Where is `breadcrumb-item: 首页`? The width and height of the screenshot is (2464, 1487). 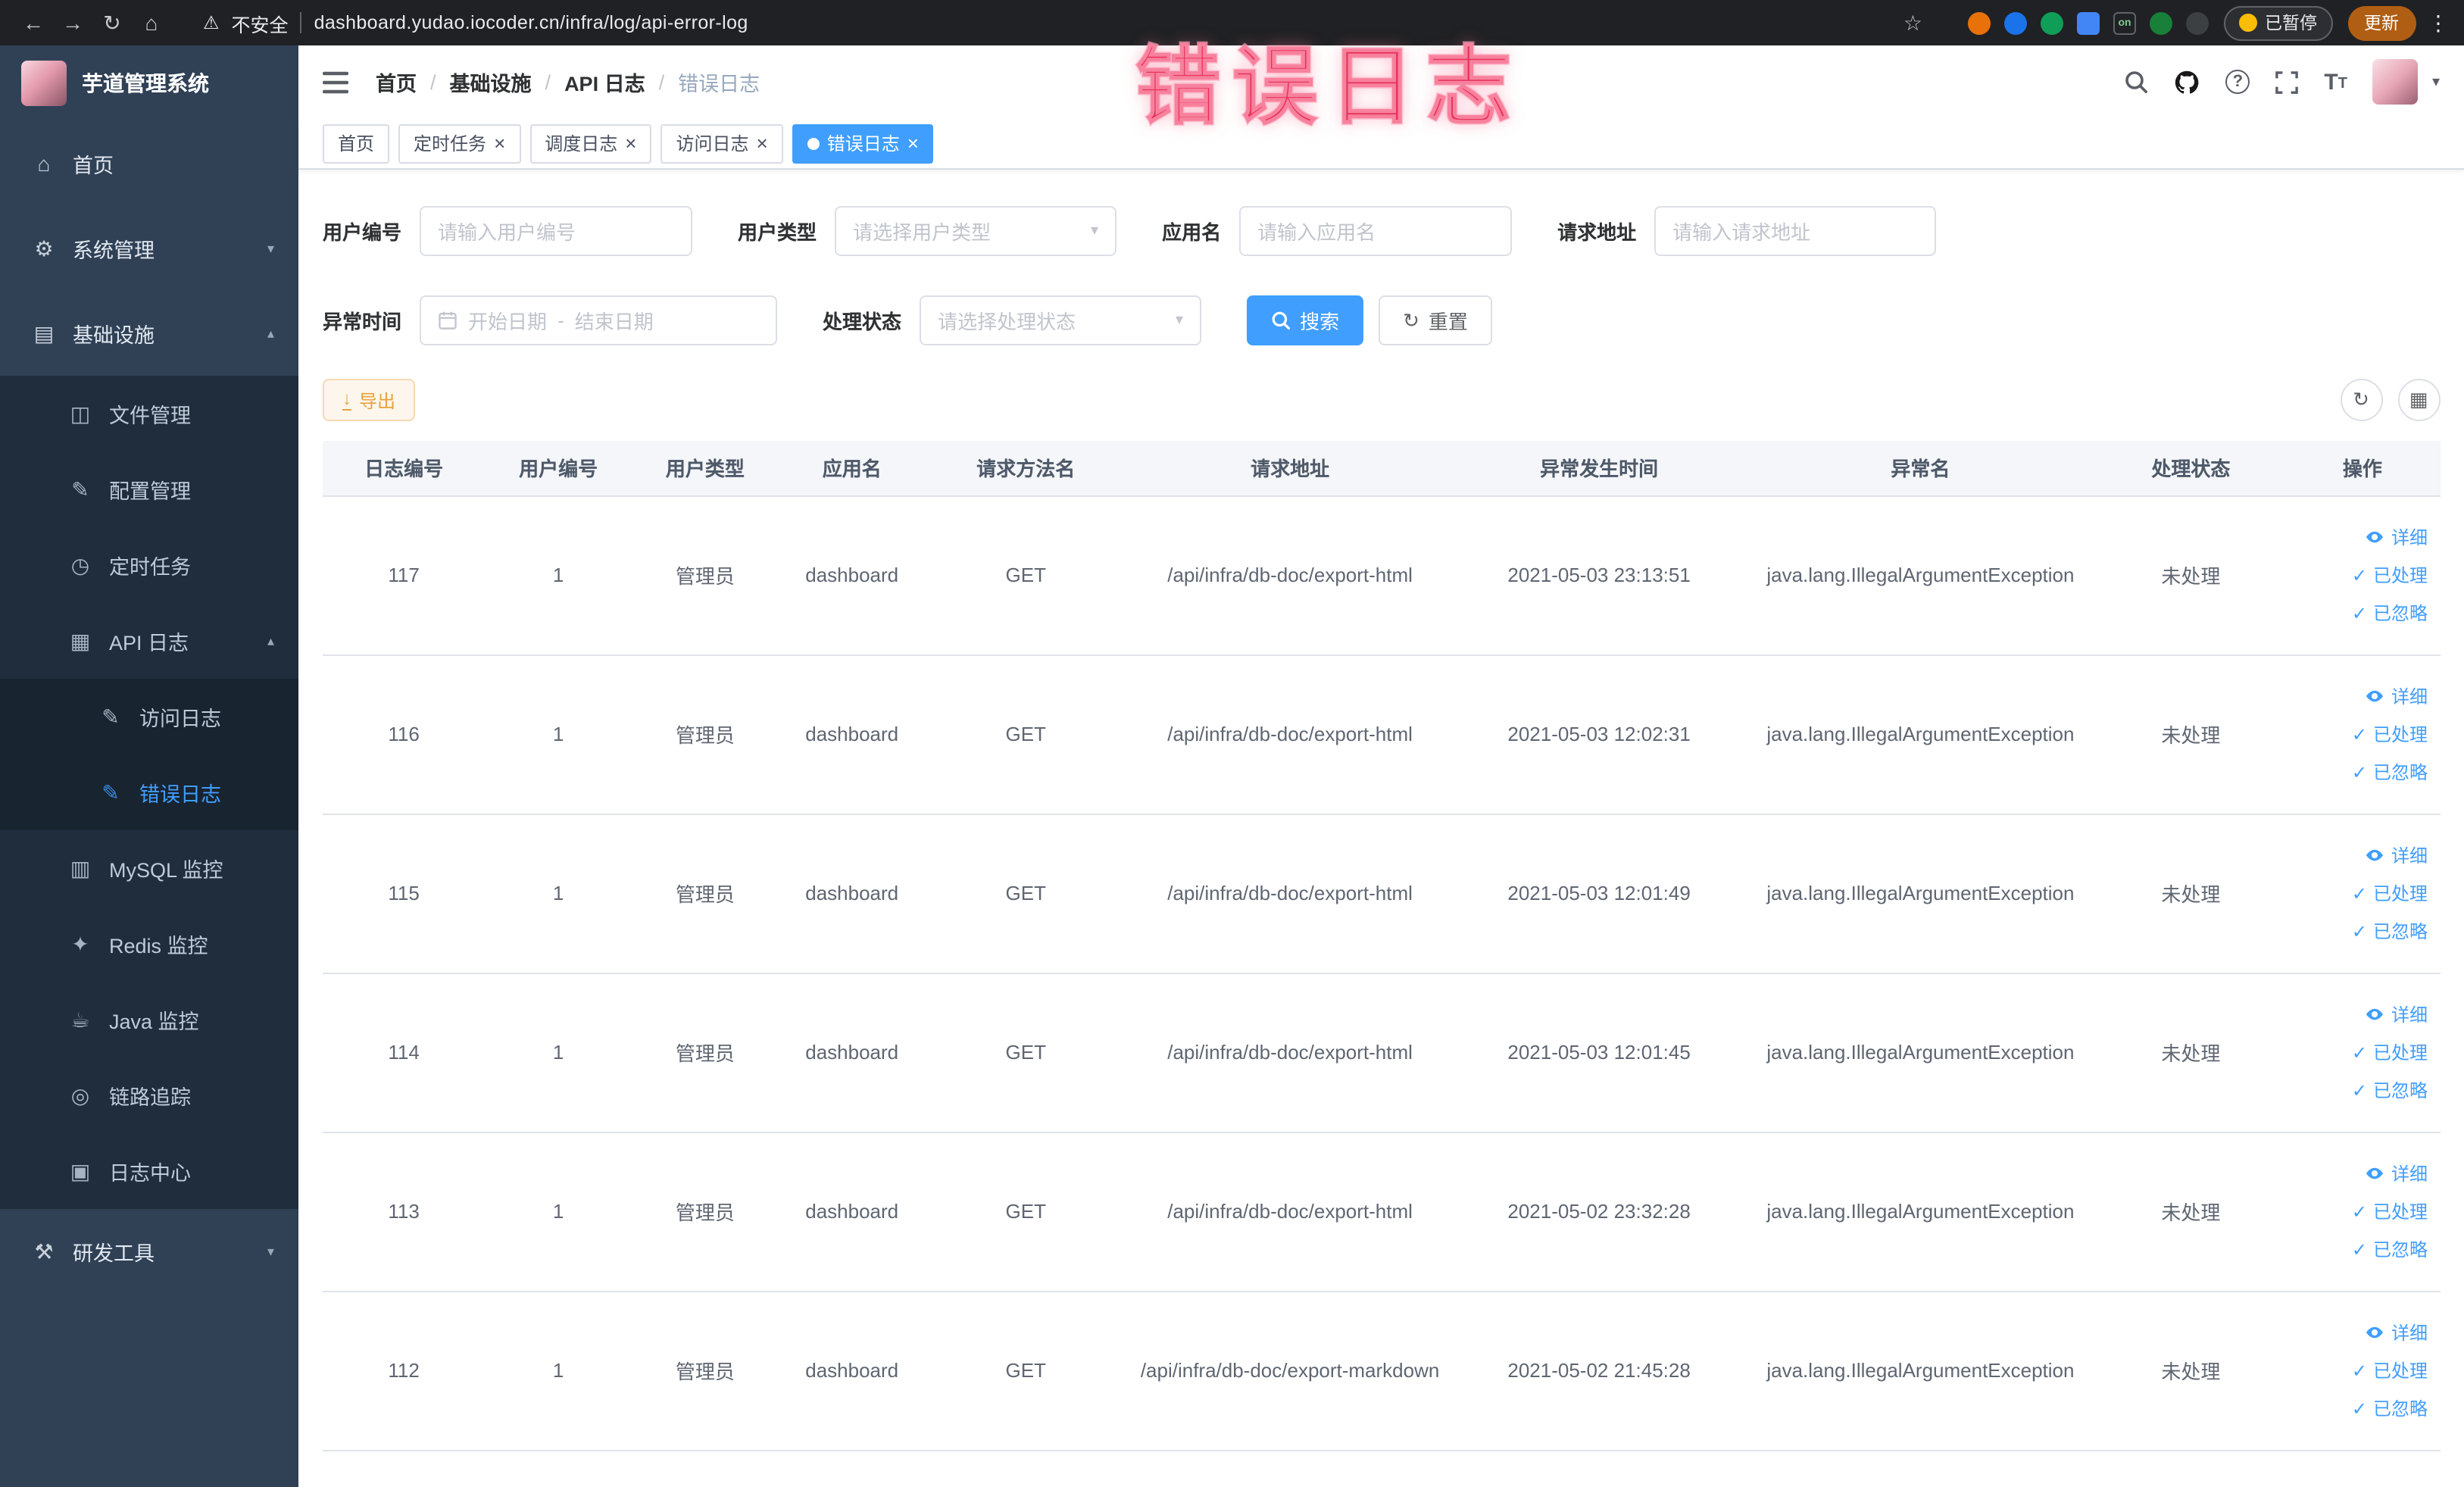
breadcrumb-item: 首页 is located at coordinates (396, 82).